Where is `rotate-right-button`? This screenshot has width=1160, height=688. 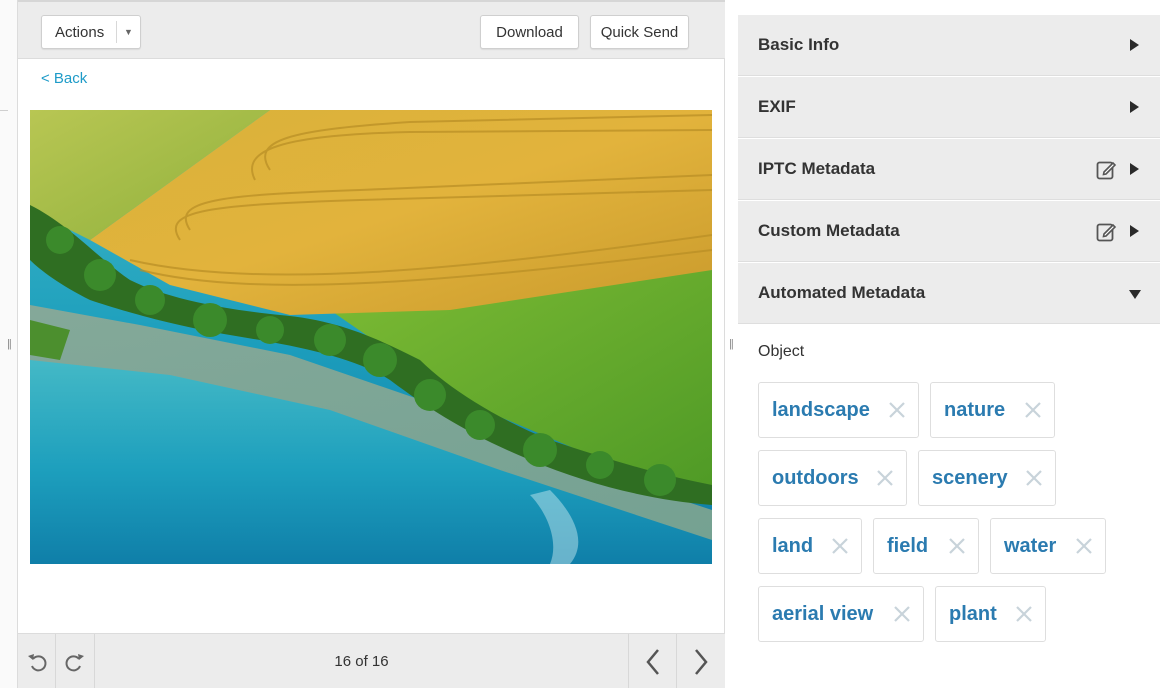 rotate-right-button is located at coordinates (75, 661).